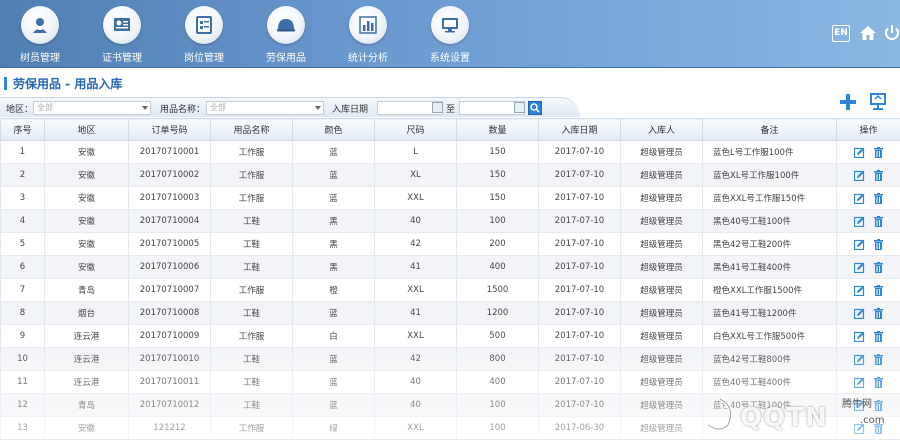 Image resolution: width=900 pixels, height=440 pixels. I want to click on nav-item-labor-supplies: 劳保用品, so click(286, 34).